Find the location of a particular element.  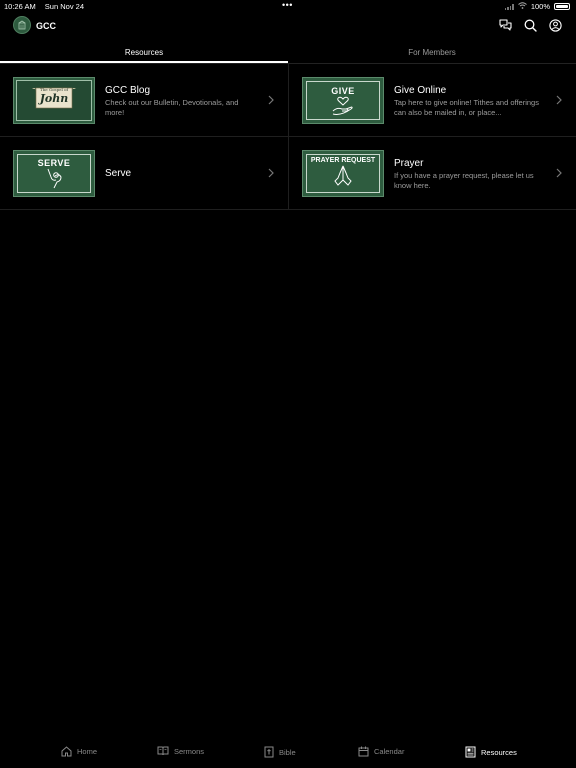

resource-title: Give Online is located at coordinates (420, 90).